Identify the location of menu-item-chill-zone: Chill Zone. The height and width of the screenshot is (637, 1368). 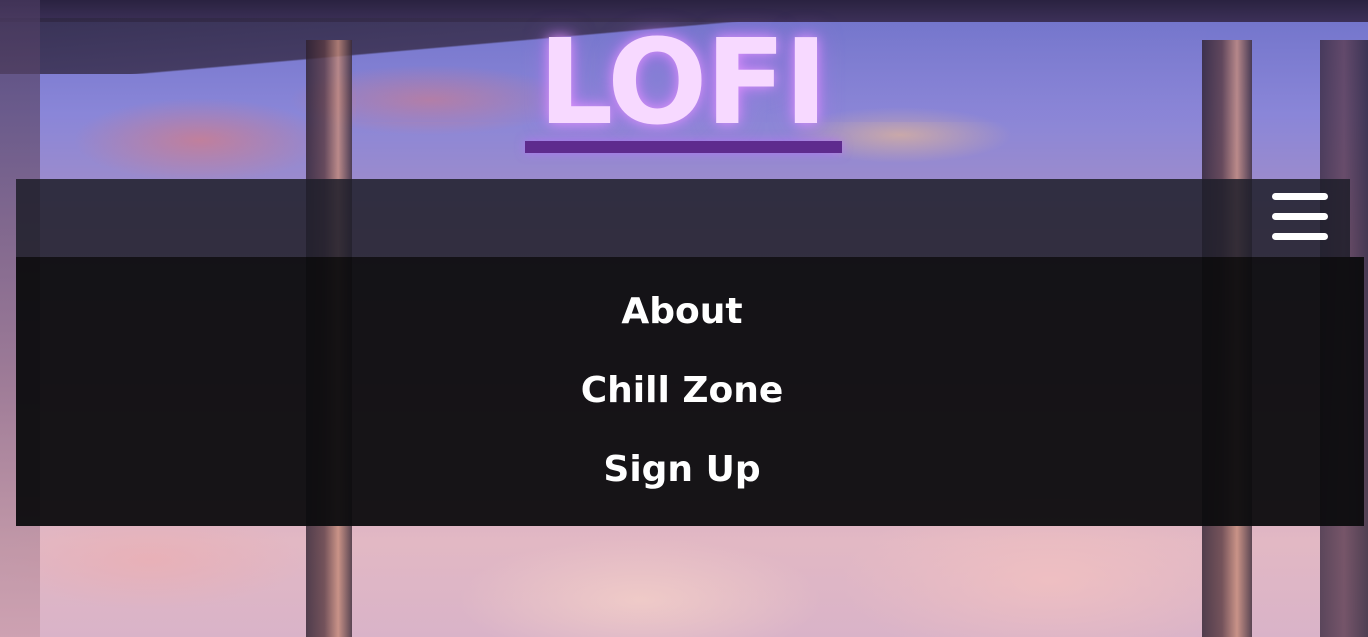
(682, 391).